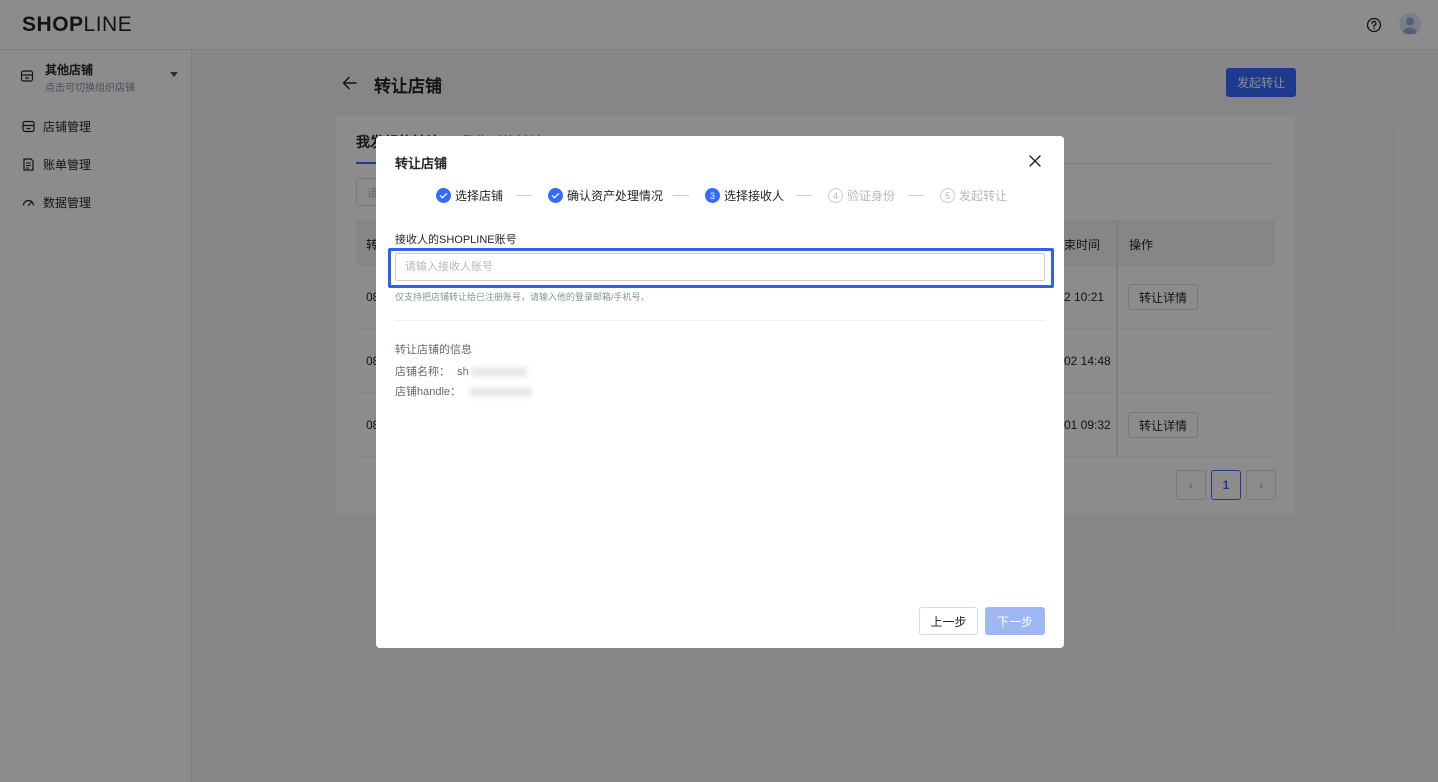 This screenshot has width=1438, height=782. I want to click on step-verify-identity: 4 验证身份, so click(861, 195).